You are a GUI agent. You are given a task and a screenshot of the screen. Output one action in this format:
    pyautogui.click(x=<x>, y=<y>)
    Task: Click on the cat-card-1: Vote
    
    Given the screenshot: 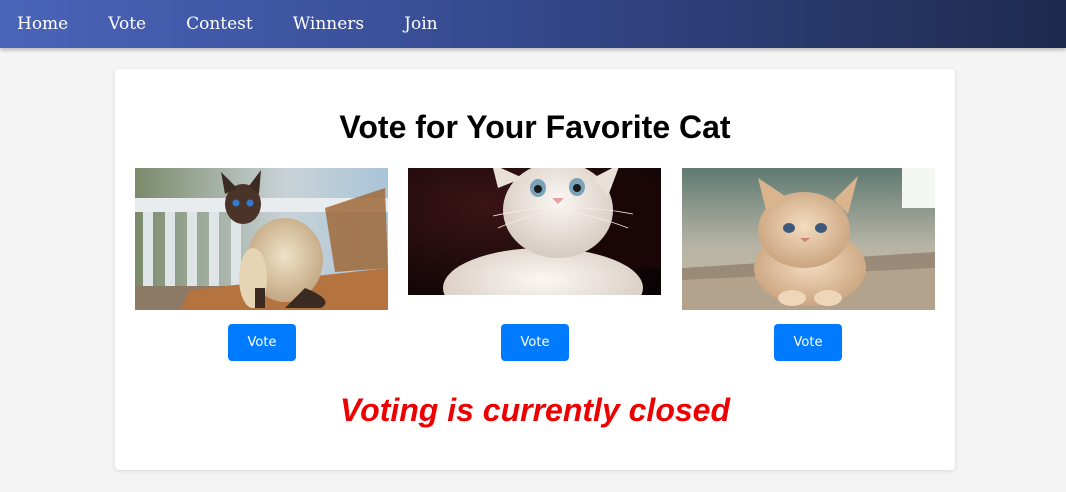 What is the action you would take?
    pyautogui.click(x=261, y=264)
    